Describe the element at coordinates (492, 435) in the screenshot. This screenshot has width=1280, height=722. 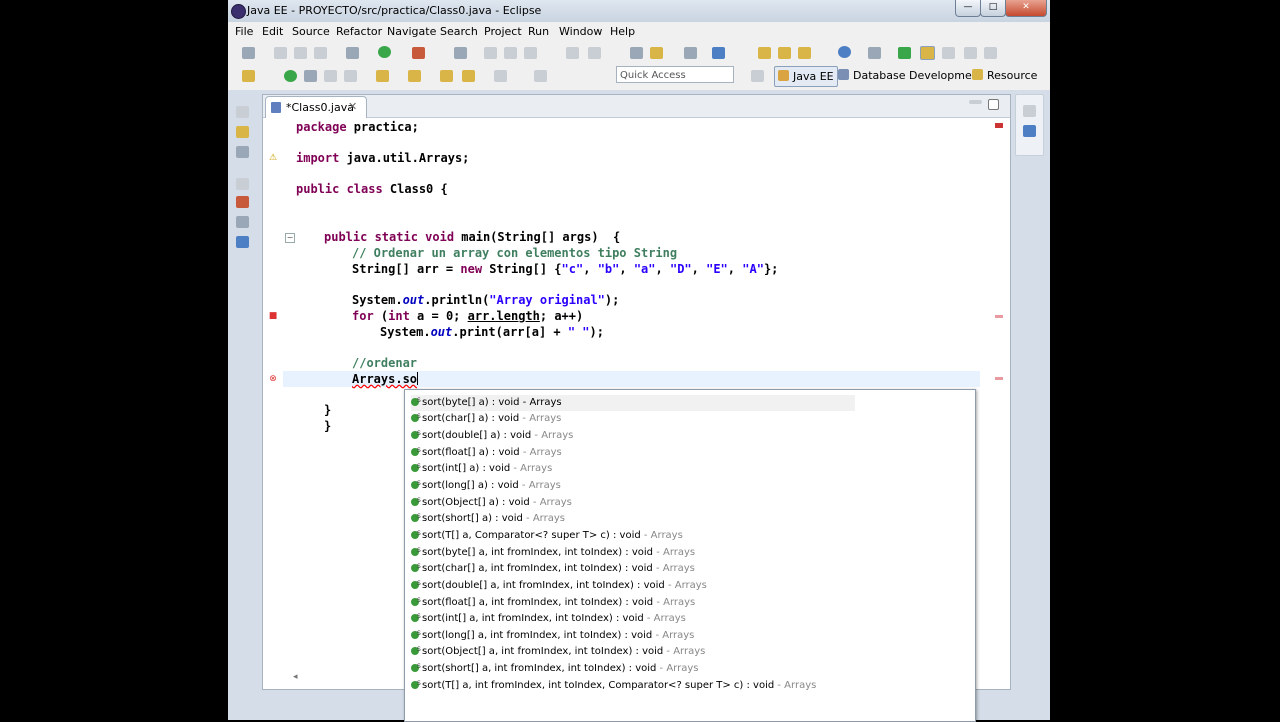
I see `list-item: sort(double[] a) : void - Arrays` at that location.